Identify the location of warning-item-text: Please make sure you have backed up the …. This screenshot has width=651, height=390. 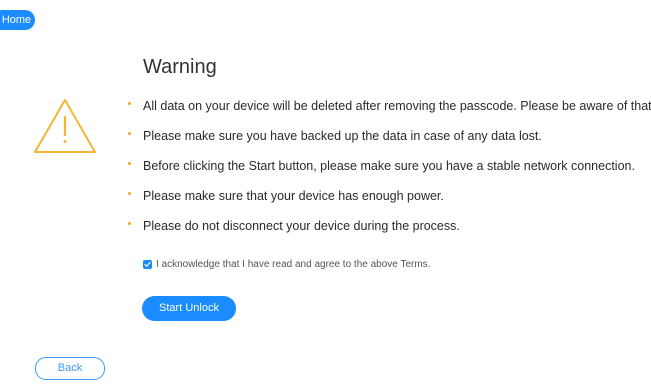
(342, 136).